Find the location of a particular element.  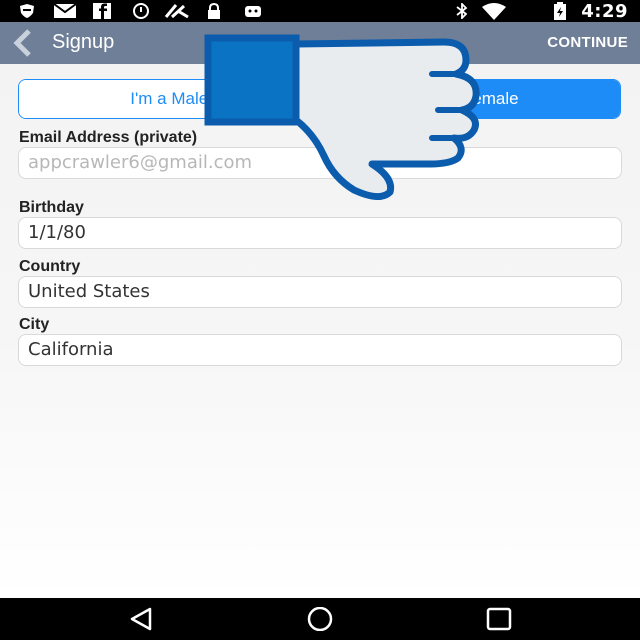

birthday-field: 1/1/80 is located at coordinates (320, 233).